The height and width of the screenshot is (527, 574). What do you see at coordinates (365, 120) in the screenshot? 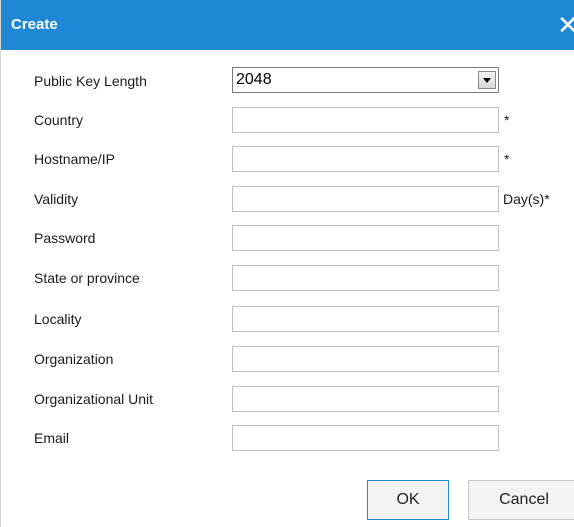
I see `country-field` at bounding box center [365, 120].